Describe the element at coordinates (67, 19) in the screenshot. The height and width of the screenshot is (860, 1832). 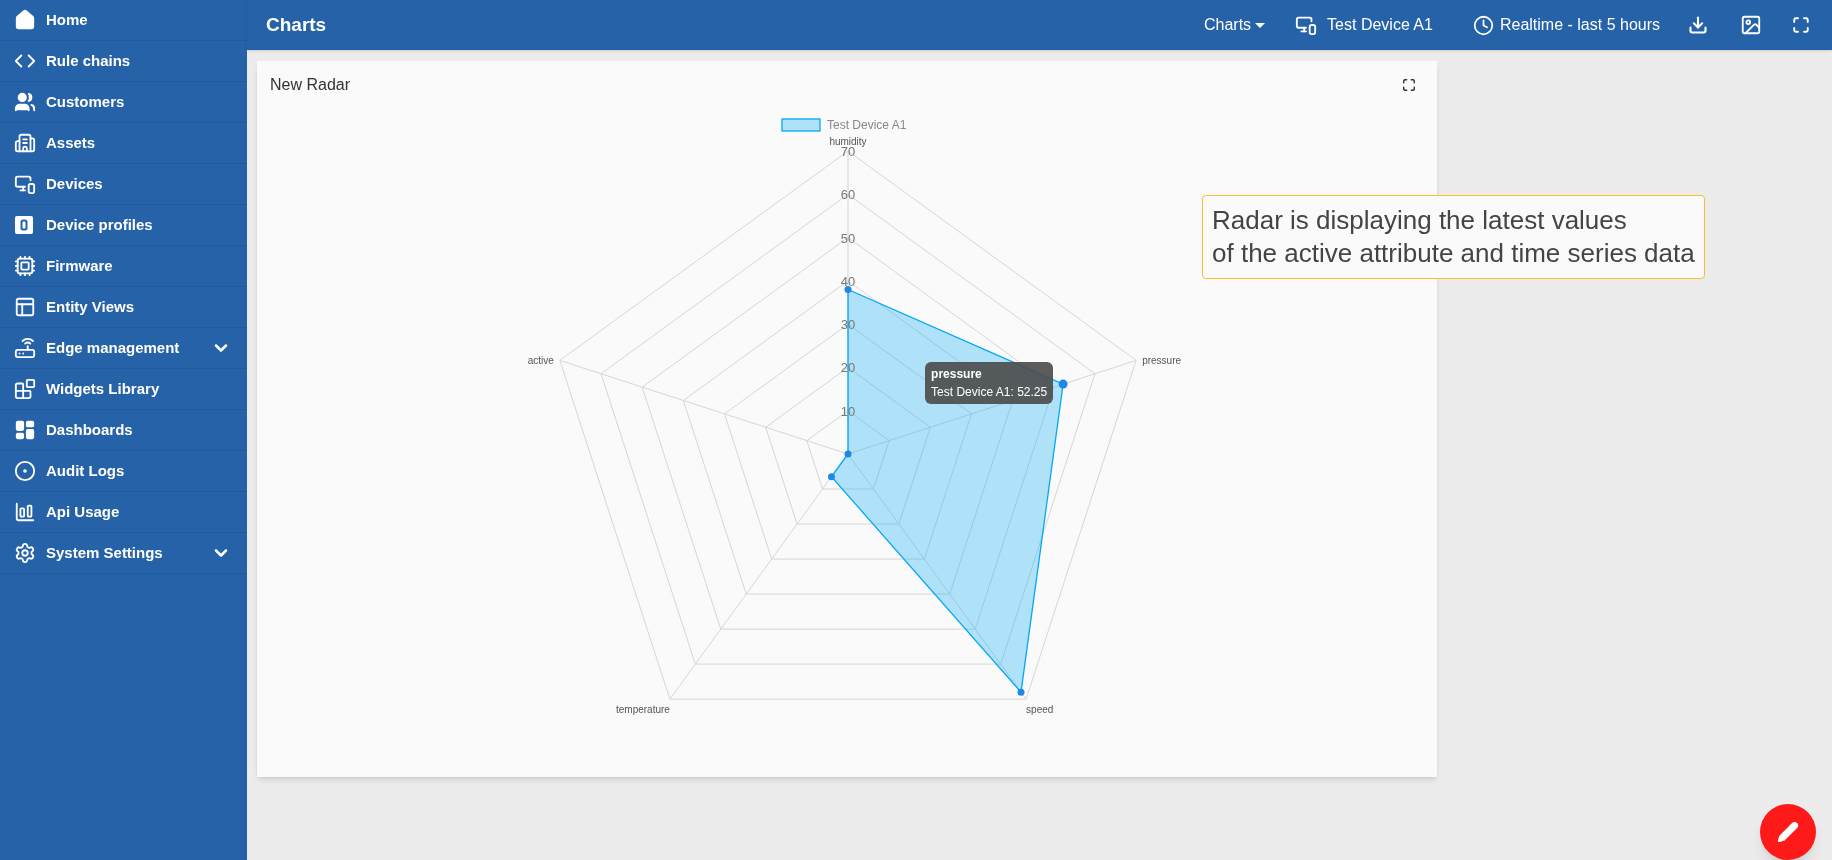
I see `sidebar-label: Home` at that location.